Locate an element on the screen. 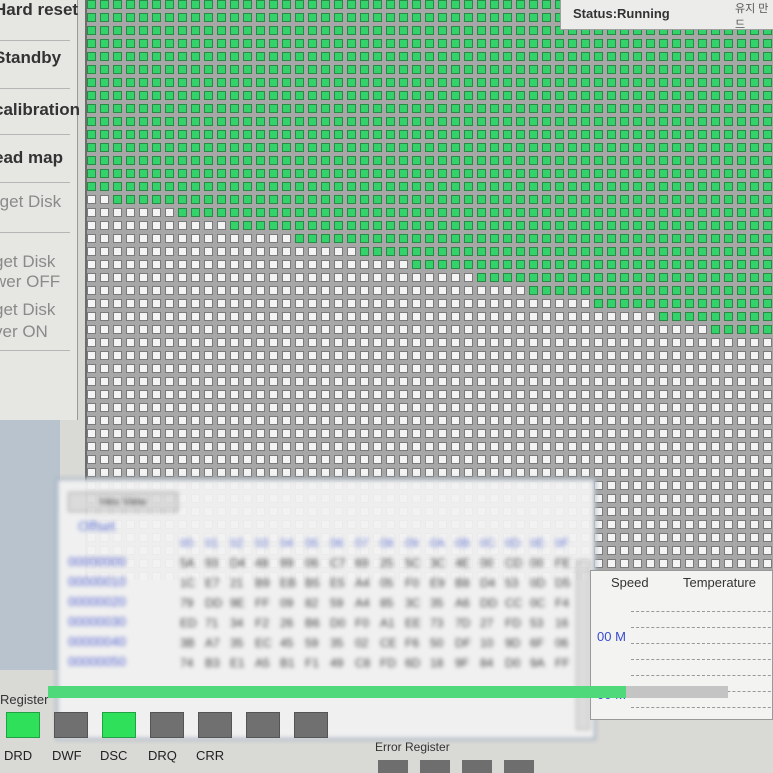 The height and width of the screenshot is (773, 773). hex-byte: 16 is located at coordinates (562, 623).